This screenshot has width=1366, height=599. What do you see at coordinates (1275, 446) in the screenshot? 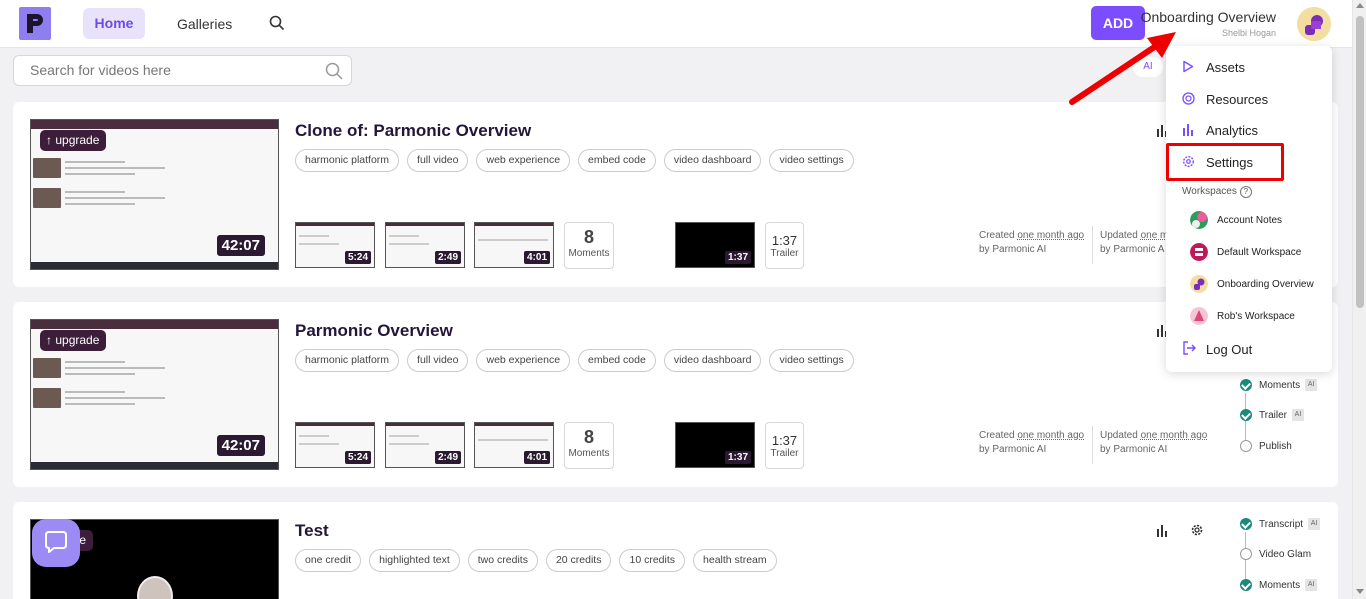
I see `step-label: Publish` at bounding box center [1275, 446].